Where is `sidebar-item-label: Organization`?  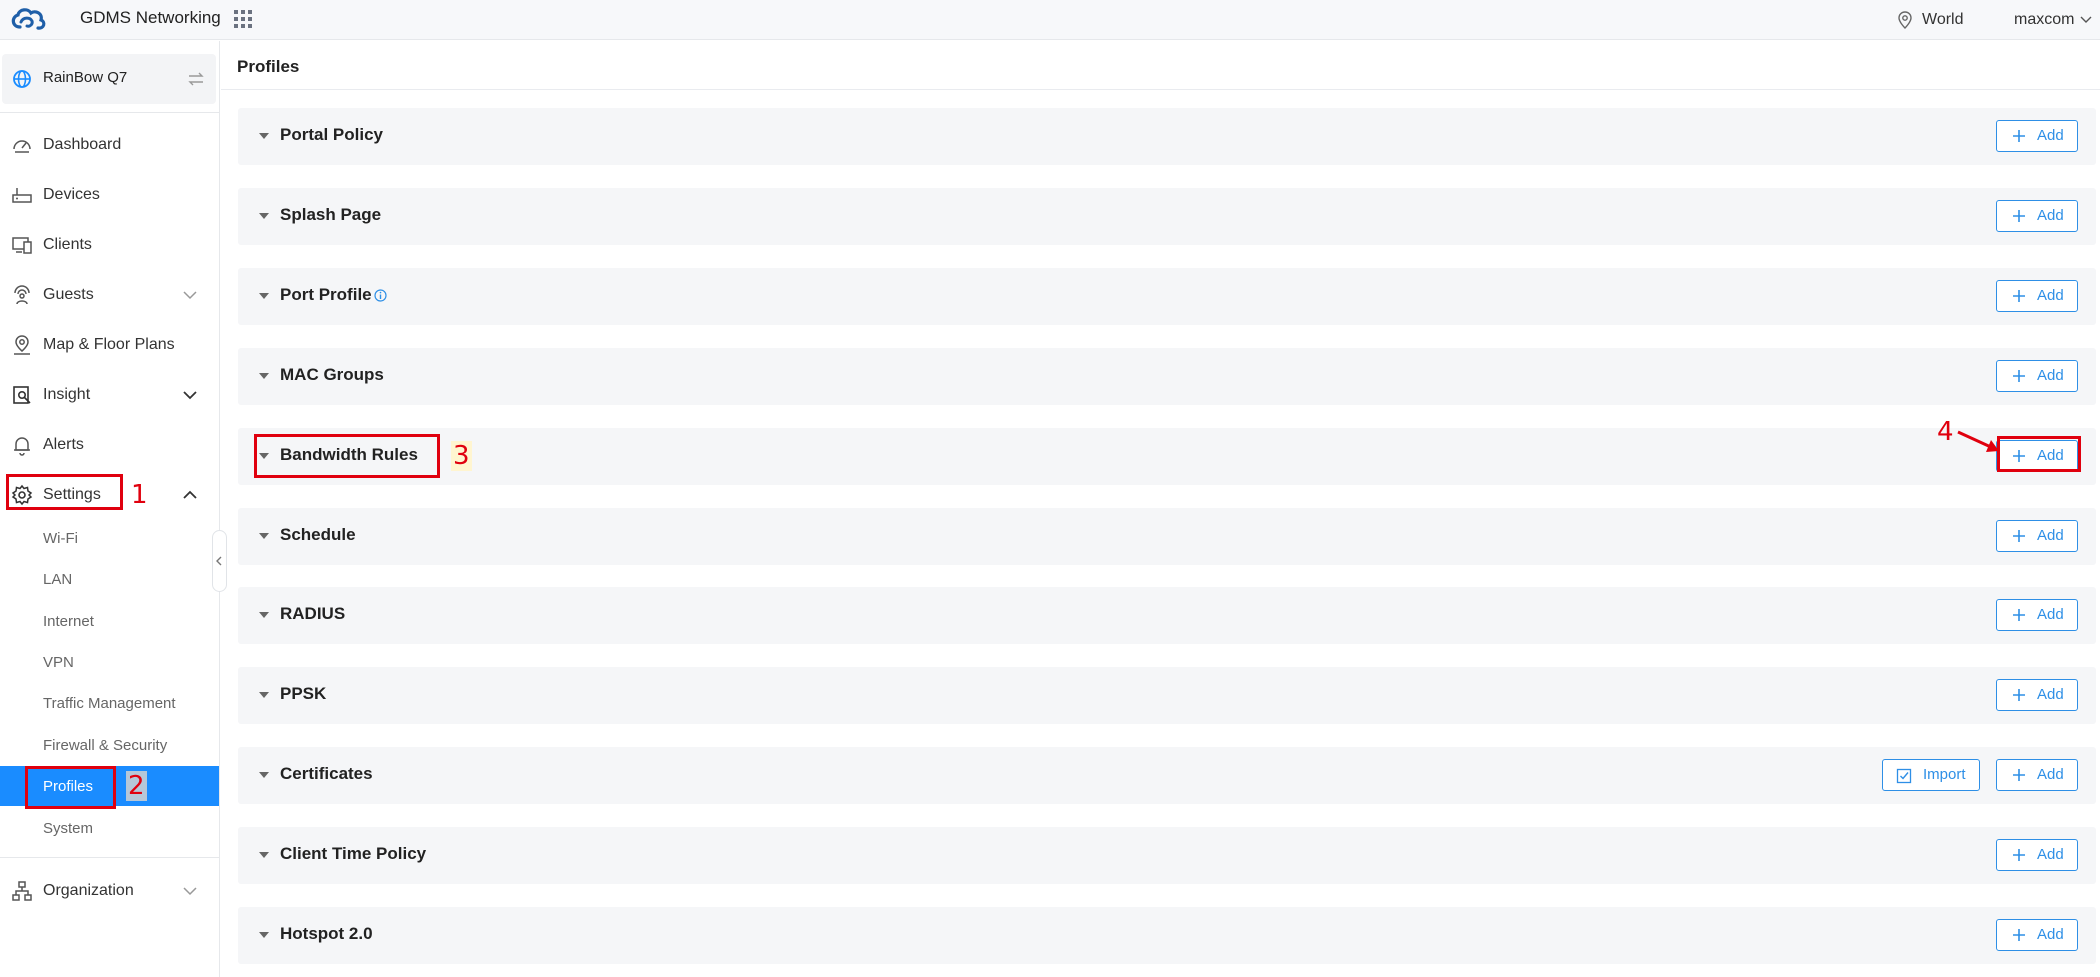 sidebar-item-label: Organization is located at coordinates (88, 890).